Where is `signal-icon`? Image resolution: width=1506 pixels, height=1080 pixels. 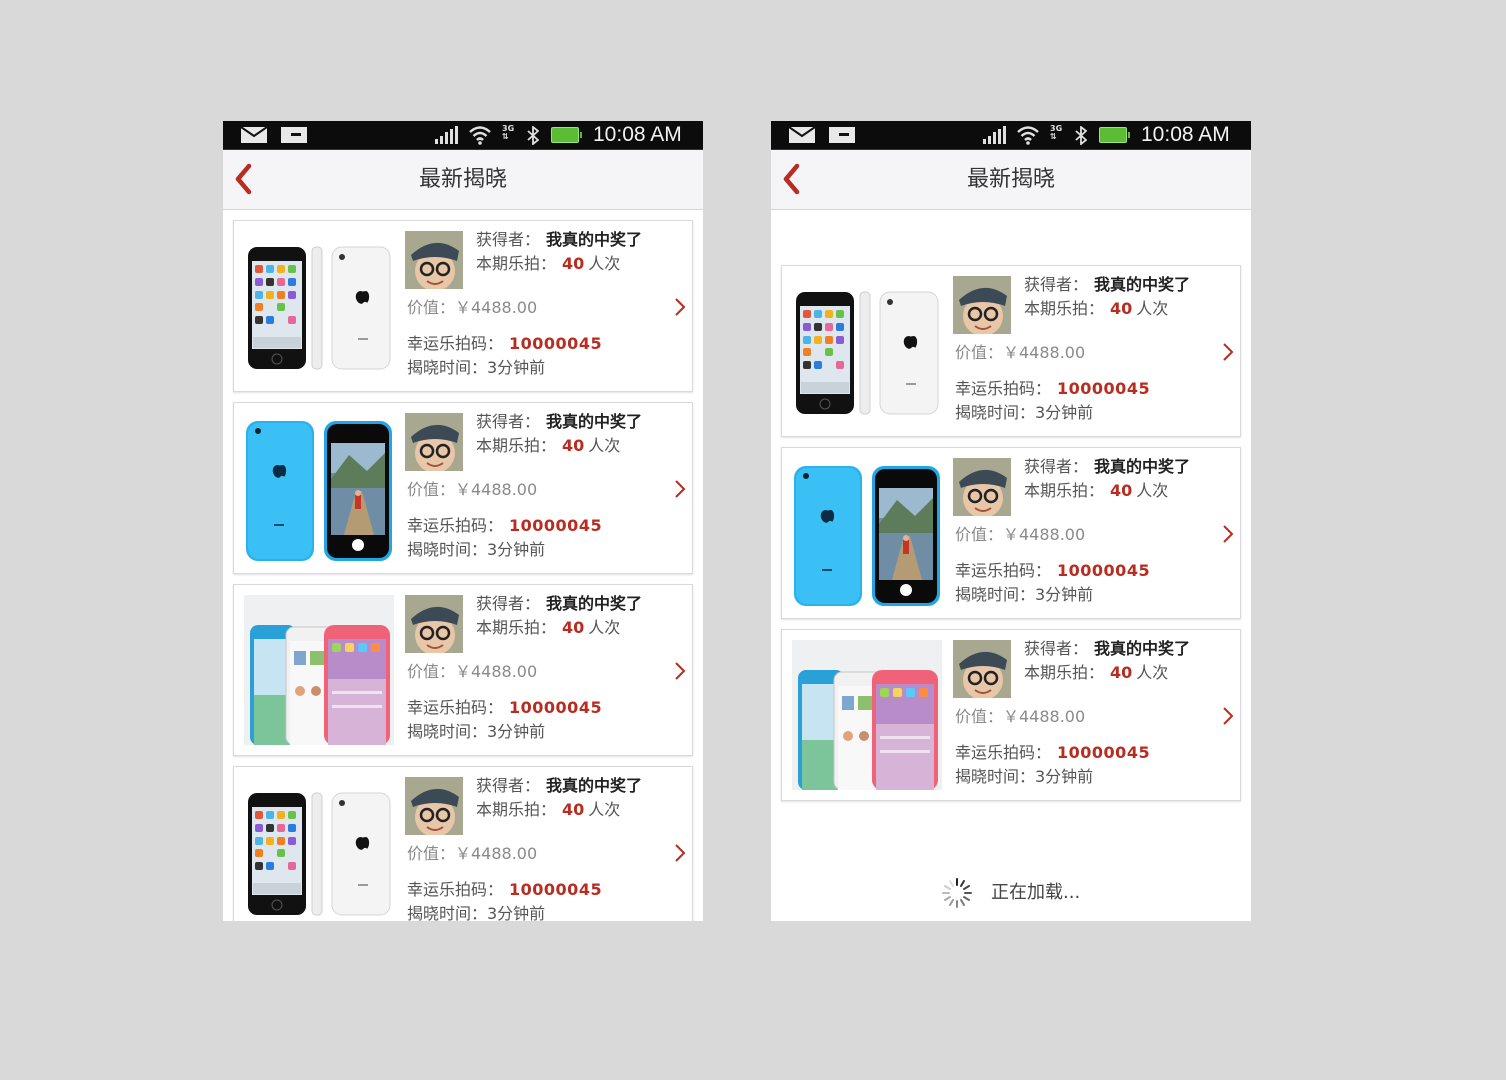 signal-icon is located at coordinates (446, 135).